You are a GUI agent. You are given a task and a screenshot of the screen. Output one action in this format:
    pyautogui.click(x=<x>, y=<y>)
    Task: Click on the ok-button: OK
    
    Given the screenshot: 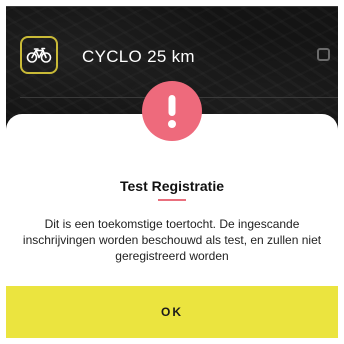 What is the action you would take?
    pyautogui.click(x=172, y=312)
    